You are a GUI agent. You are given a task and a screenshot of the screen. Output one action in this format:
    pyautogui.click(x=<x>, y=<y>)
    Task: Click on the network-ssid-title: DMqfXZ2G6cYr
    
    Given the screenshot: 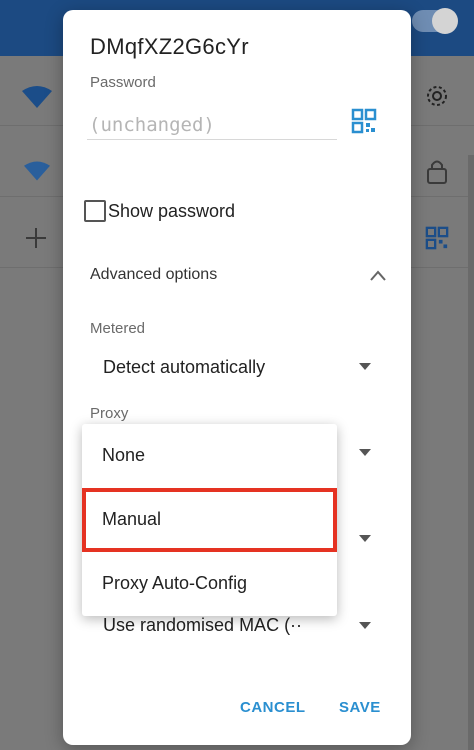 What is the action you would take?
    pyautogui.click(x=169, y=46)
    